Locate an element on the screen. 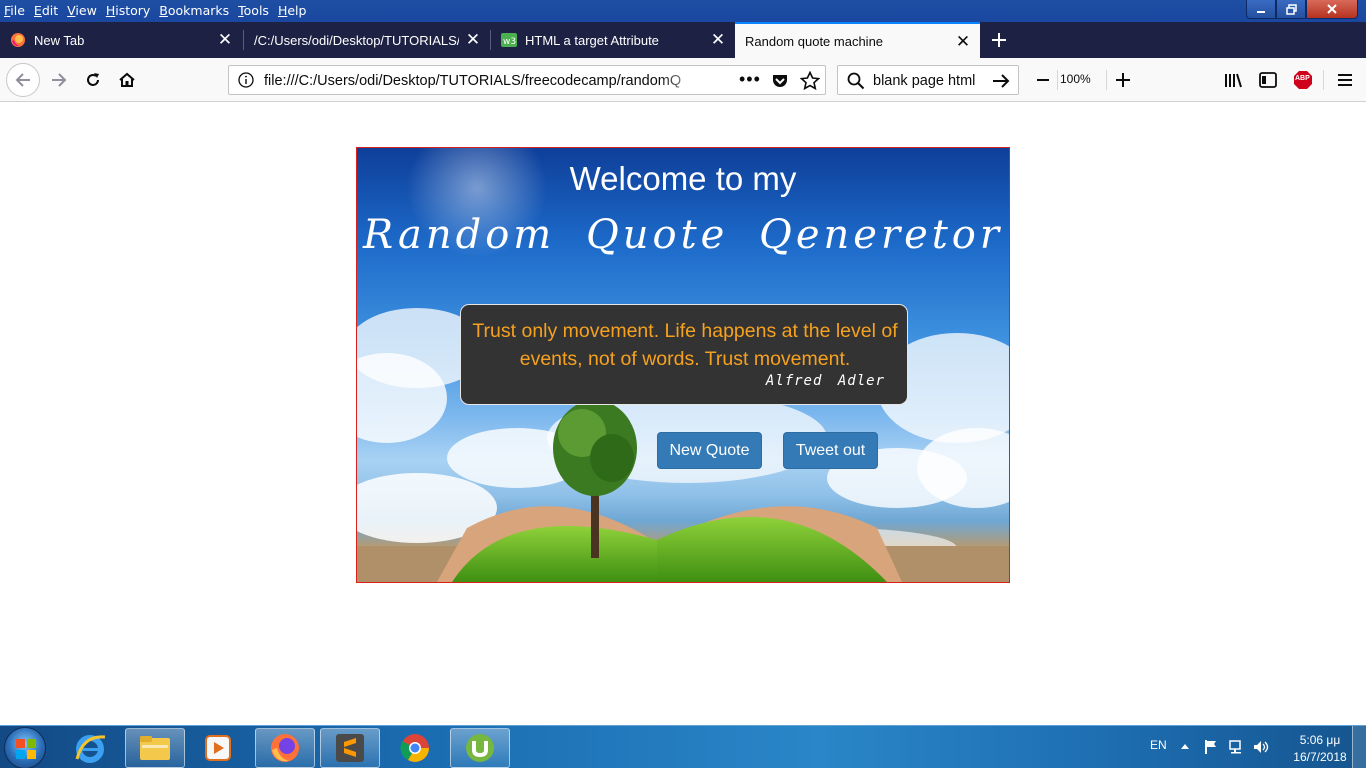  back-button is located at coordinates (23, 80).